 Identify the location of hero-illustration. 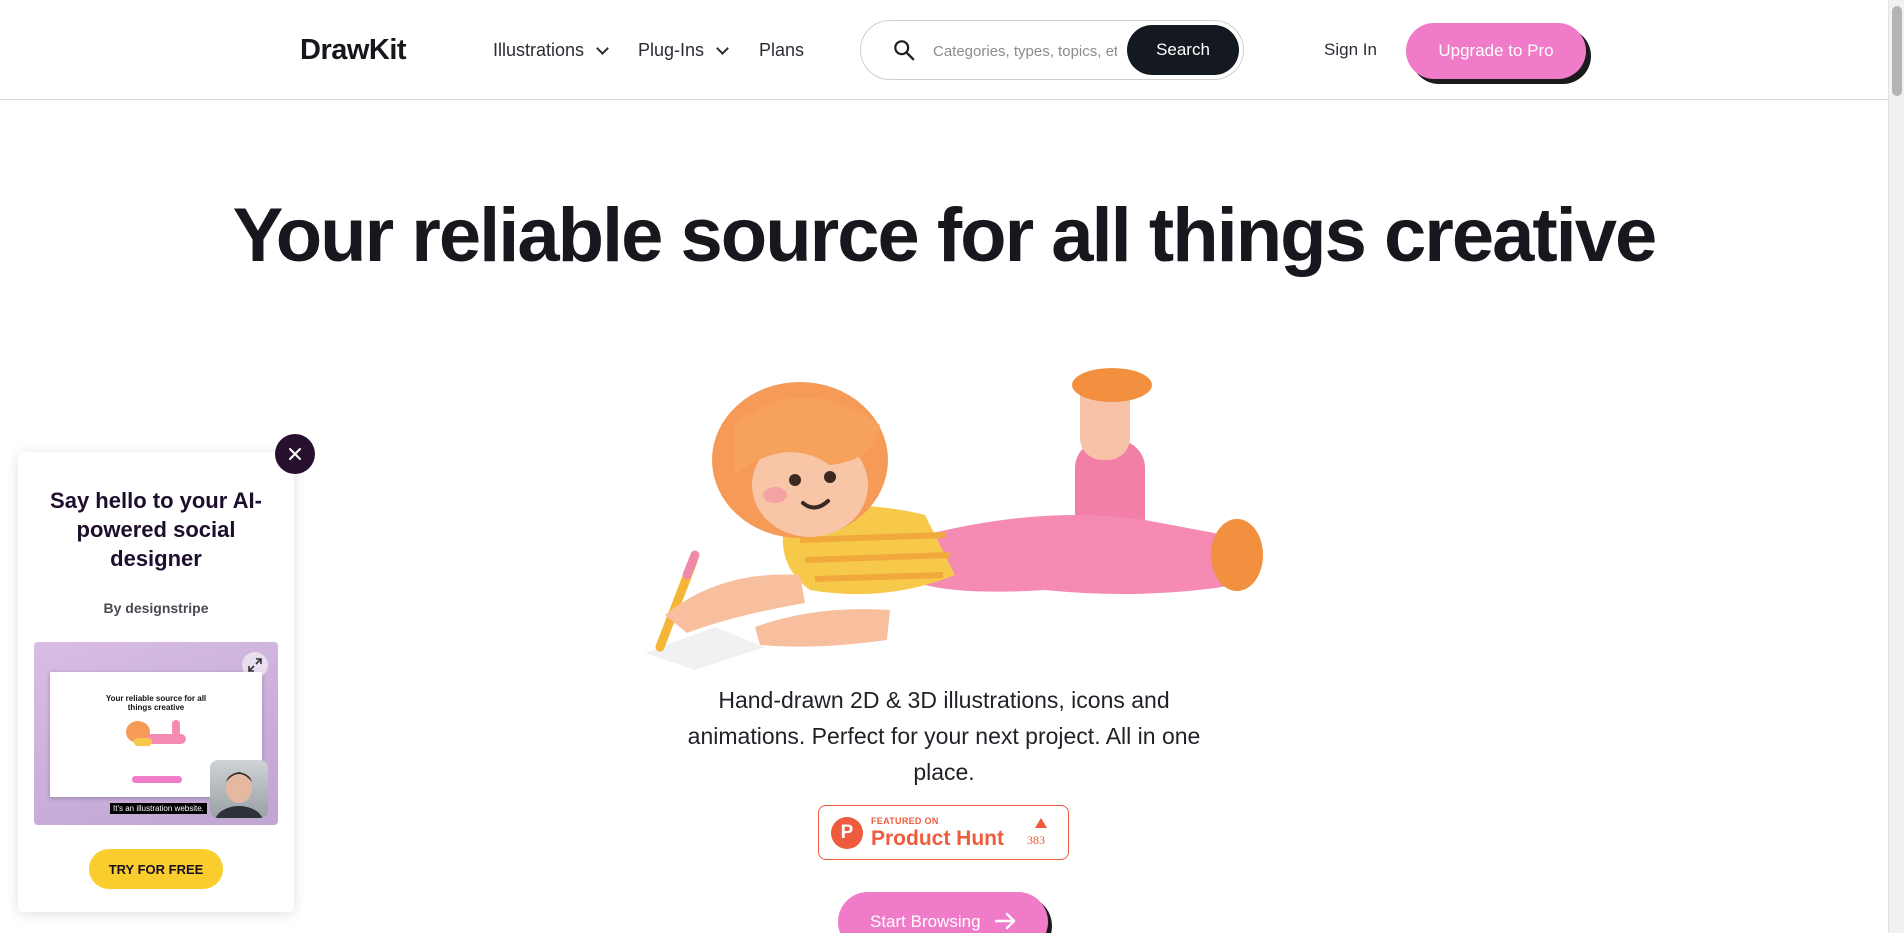
(954, 519).